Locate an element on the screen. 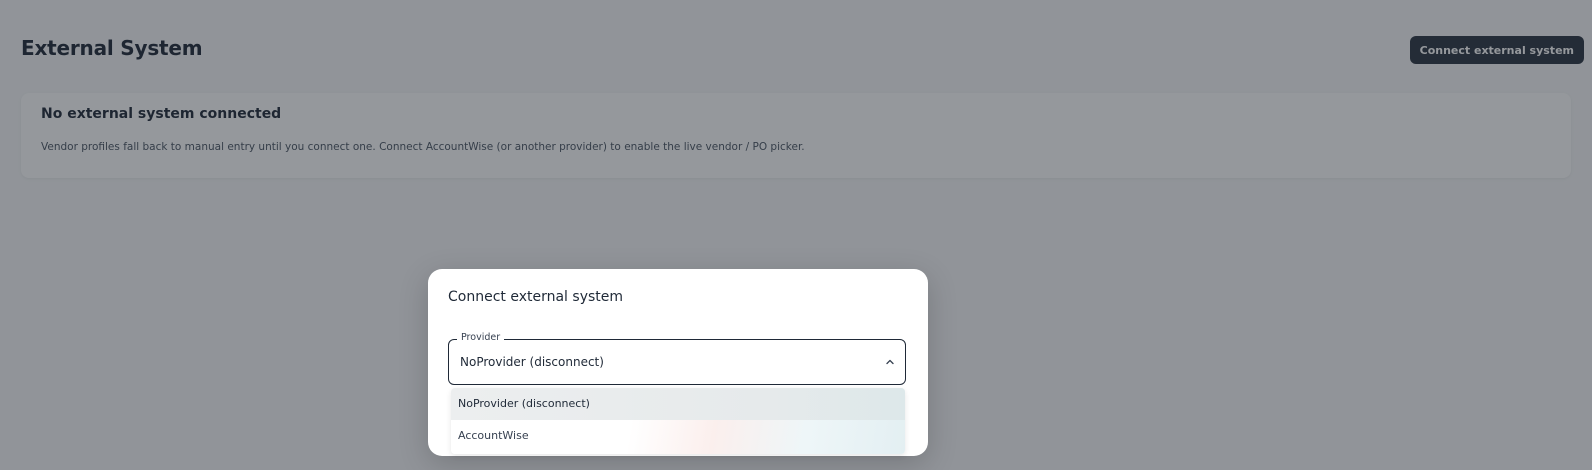 This screenshot has width=1592, height=470. chevron-up-icon is located at coordinates (890, 362).